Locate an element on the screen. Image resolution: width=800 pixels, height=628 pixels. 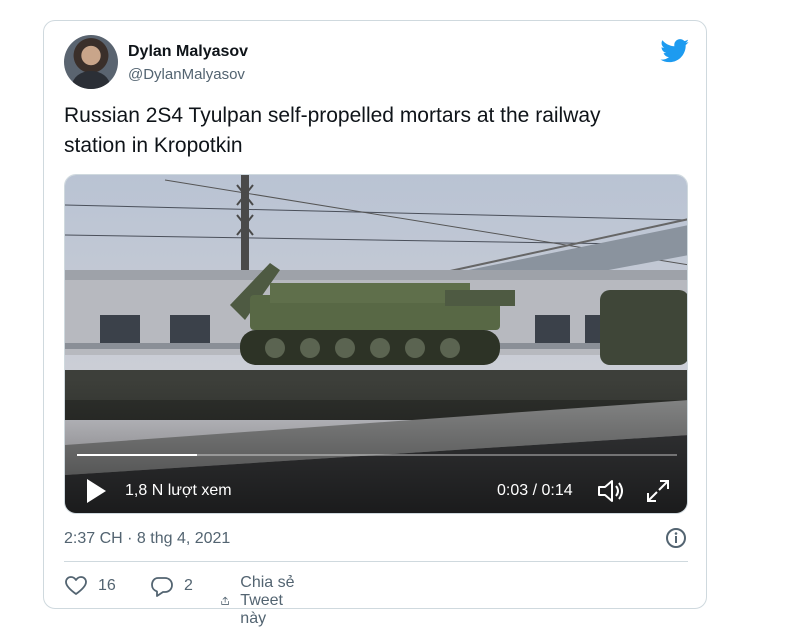
heart-icon is located at coordinates (76, 585).